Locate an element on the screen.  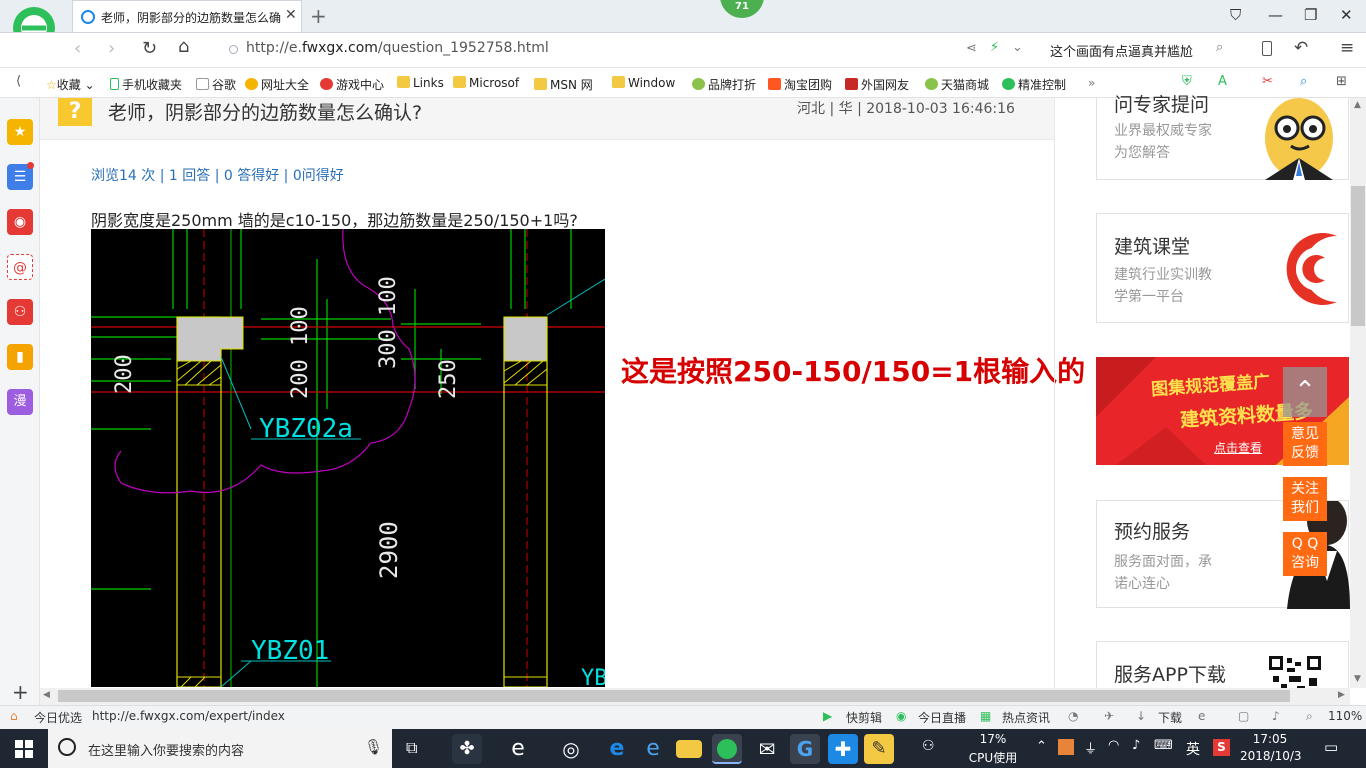
window-icon: ▢ is located at coordinates (1243, 716).